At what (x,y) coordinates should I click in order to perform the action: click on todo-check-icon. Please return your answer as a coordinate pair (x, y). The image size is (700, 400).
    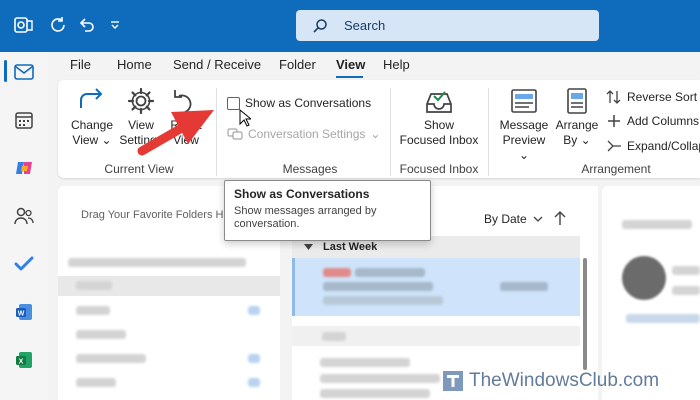
    Looking at the image, I should click on (24, 263).